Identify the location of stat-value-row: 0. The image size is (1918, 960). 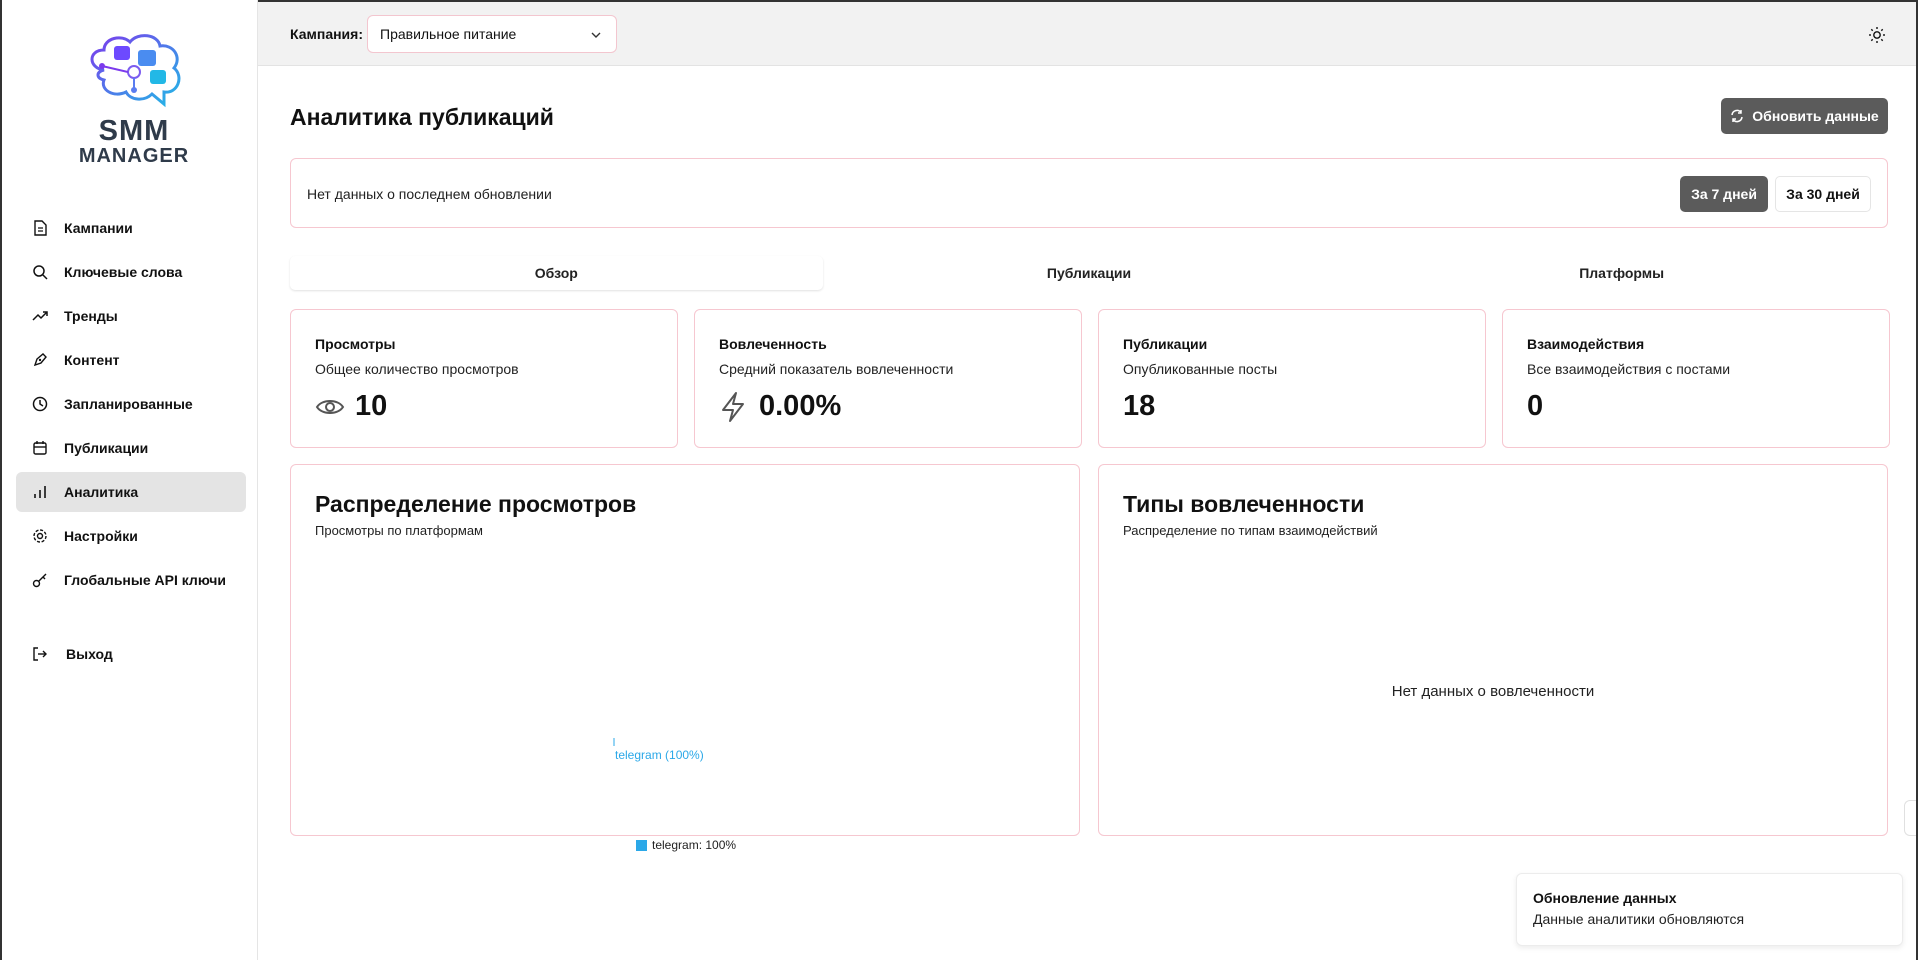
(1535, 406).